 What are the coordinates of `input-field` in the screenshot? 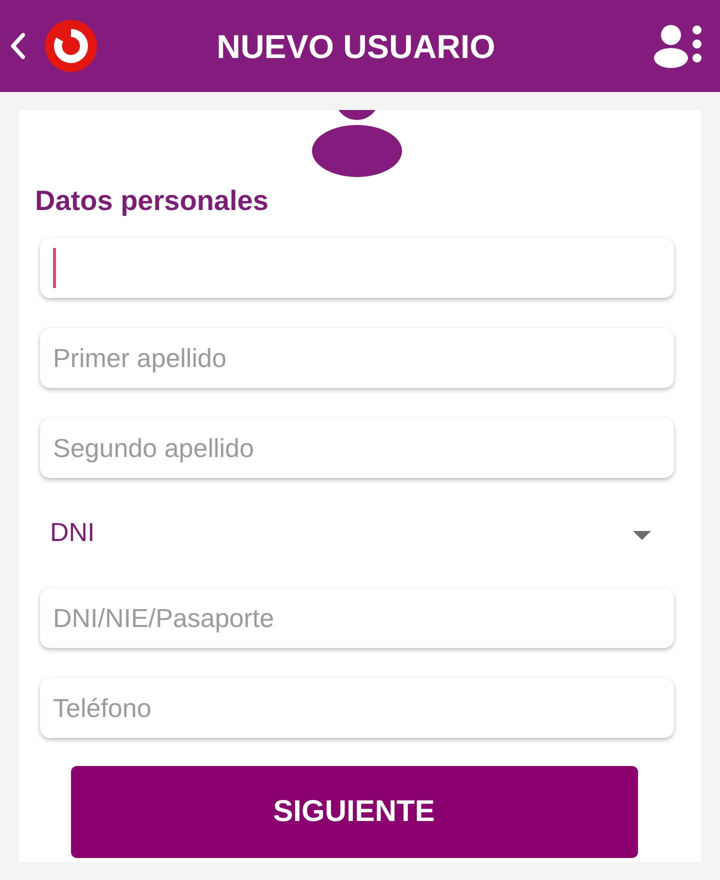 It's located at (357, 268).